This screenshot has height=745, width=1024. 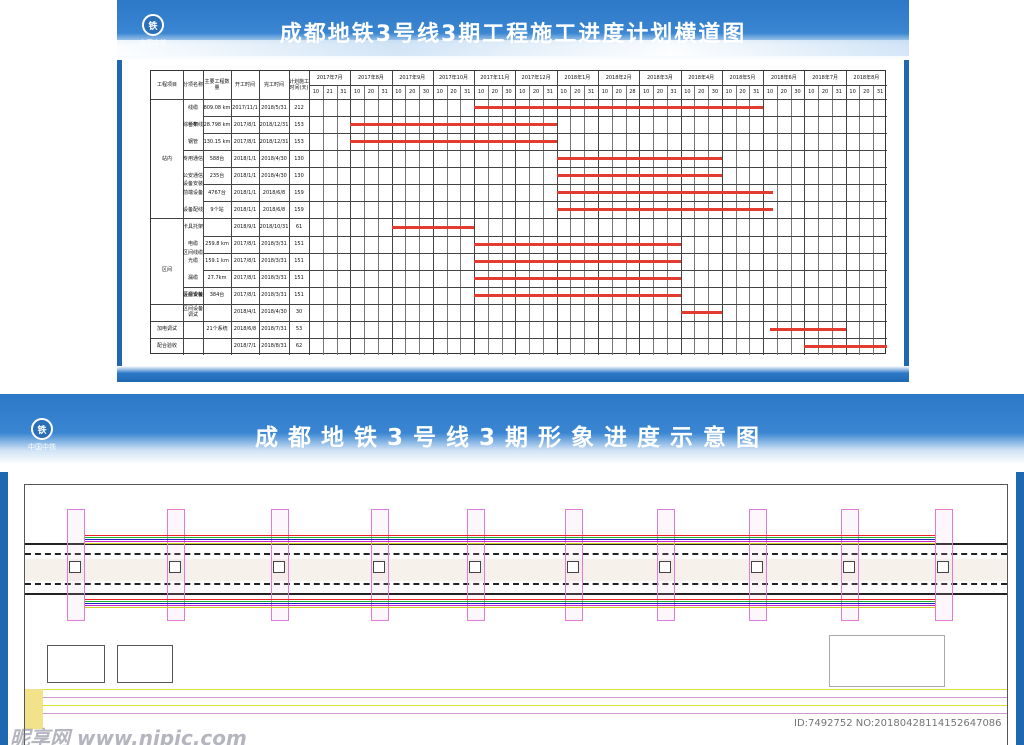 I want to click on month-label: 2018年7月, so click(x=825, y=78).